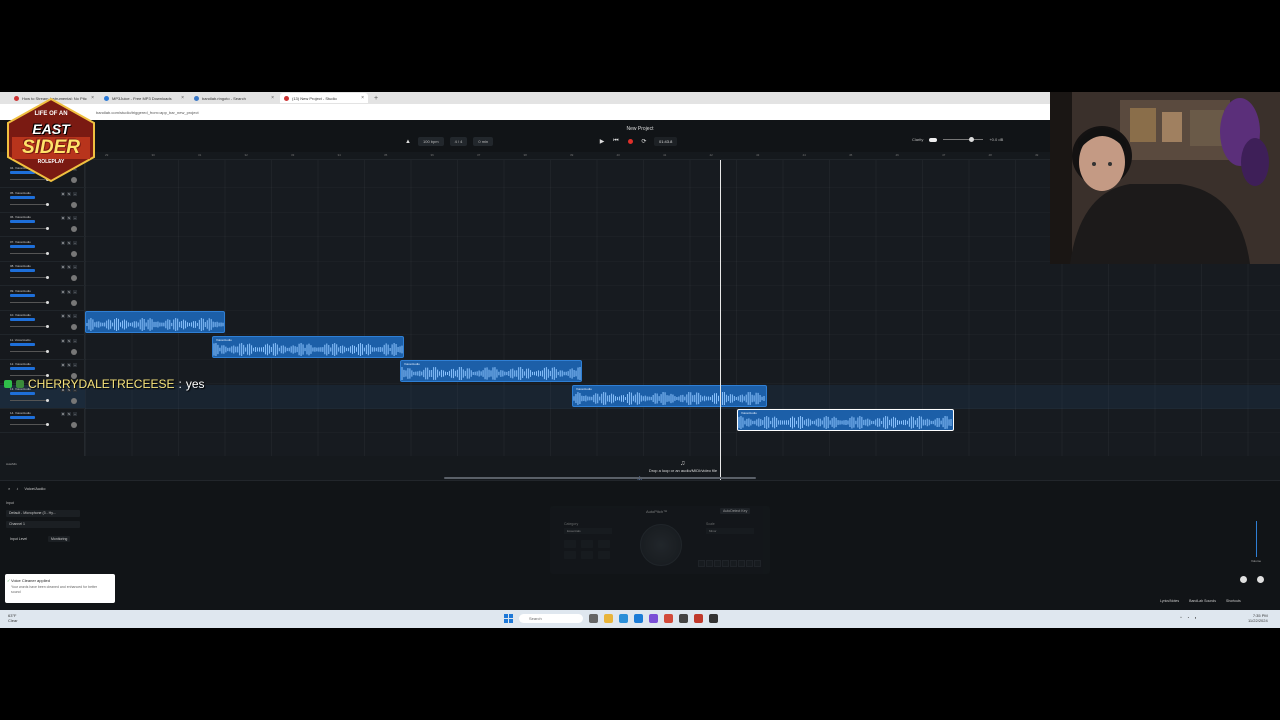 The image size is (1280, 720). Describe the element at coordinates (1258, 618) in the screenshot. I see `system-clock: 7:35 PM 11/22/2024` at that location.